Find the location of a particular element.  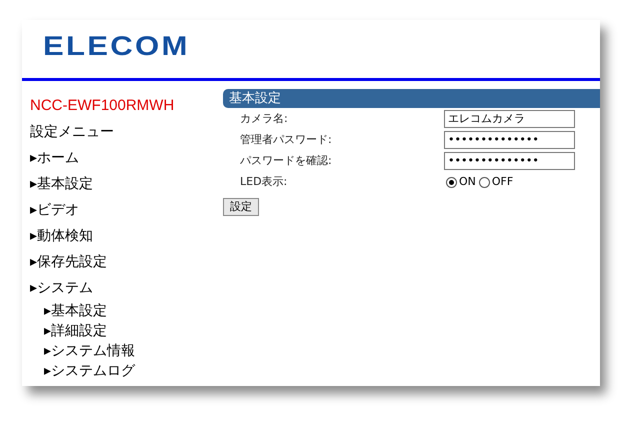

model-name: NCC-EWF100RMWH is located at coordinates (103, 106).